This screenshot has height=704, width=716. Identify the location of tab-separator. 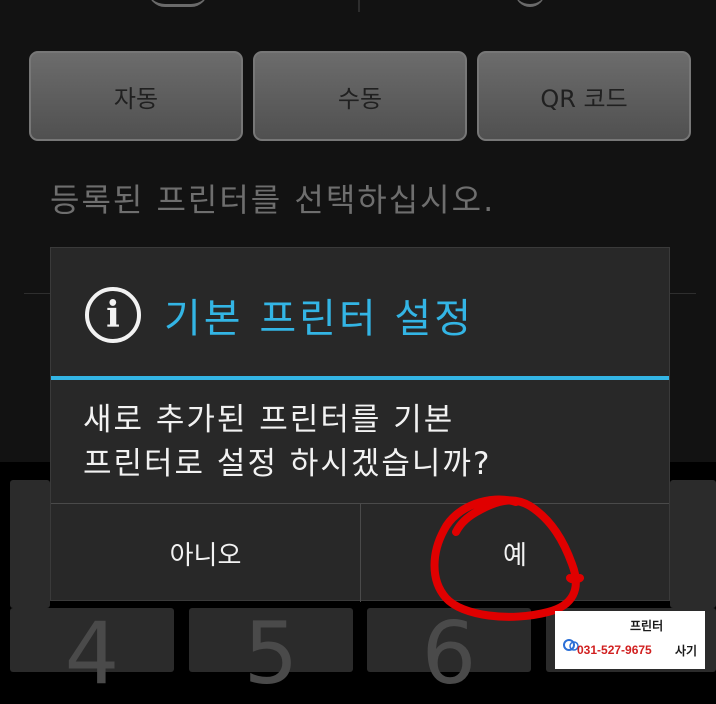
(359, 6).